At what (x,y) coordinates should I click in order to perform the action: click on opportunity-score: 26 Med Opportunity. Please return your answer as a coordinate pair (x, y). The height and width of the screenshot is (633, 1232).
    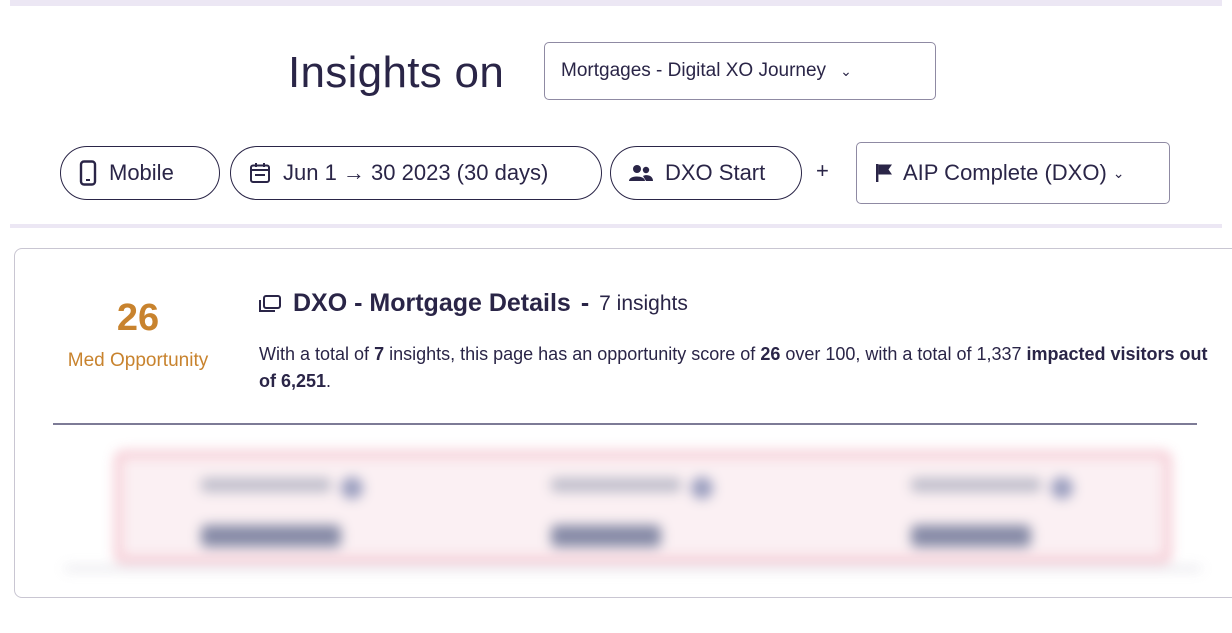
    Looking at the image, I should click on (138, 334).